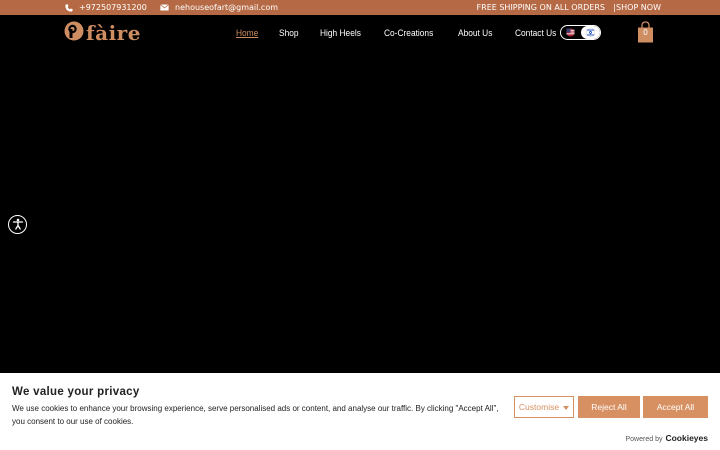  I want to click on nav-high-heels: High Heels, so click(340, 33).